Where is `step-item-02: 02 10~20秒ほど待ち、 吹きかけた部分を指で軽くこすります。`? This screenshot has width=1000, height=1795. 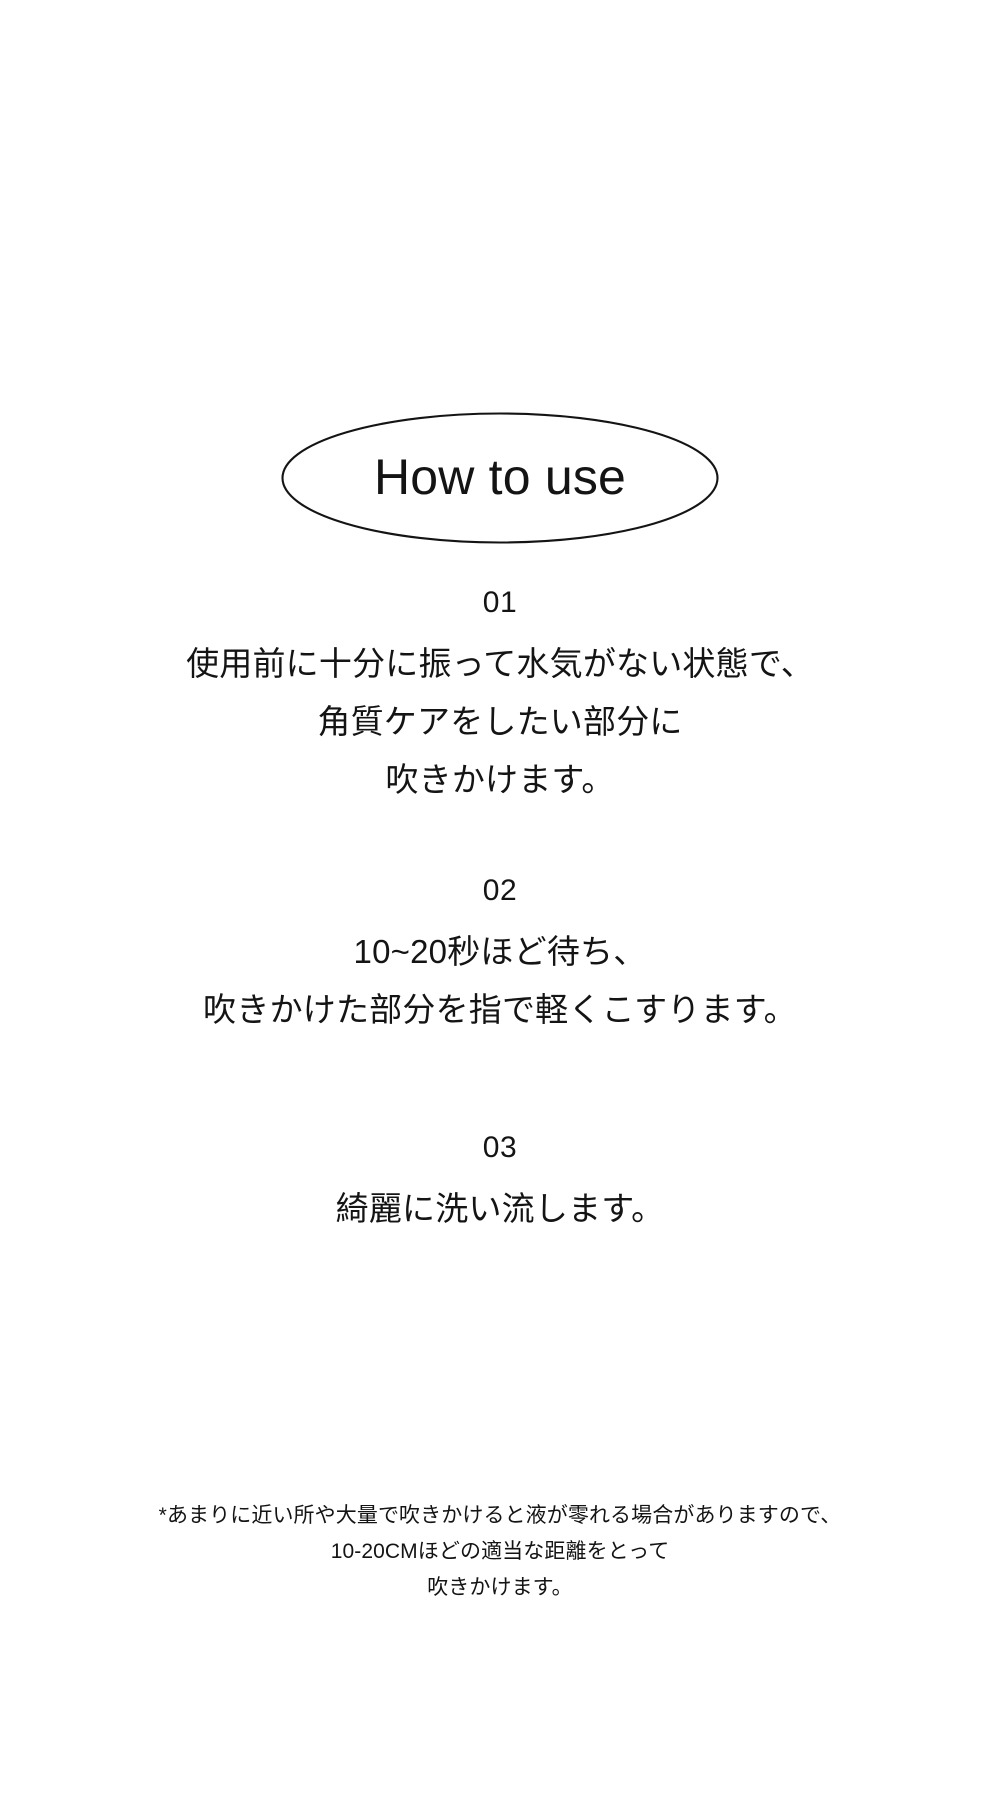 step-item-02: 02 10~20秒ほど待ち、 吹きかけた部分を指で軽くこすります。 is located at coordinates (500, 956).